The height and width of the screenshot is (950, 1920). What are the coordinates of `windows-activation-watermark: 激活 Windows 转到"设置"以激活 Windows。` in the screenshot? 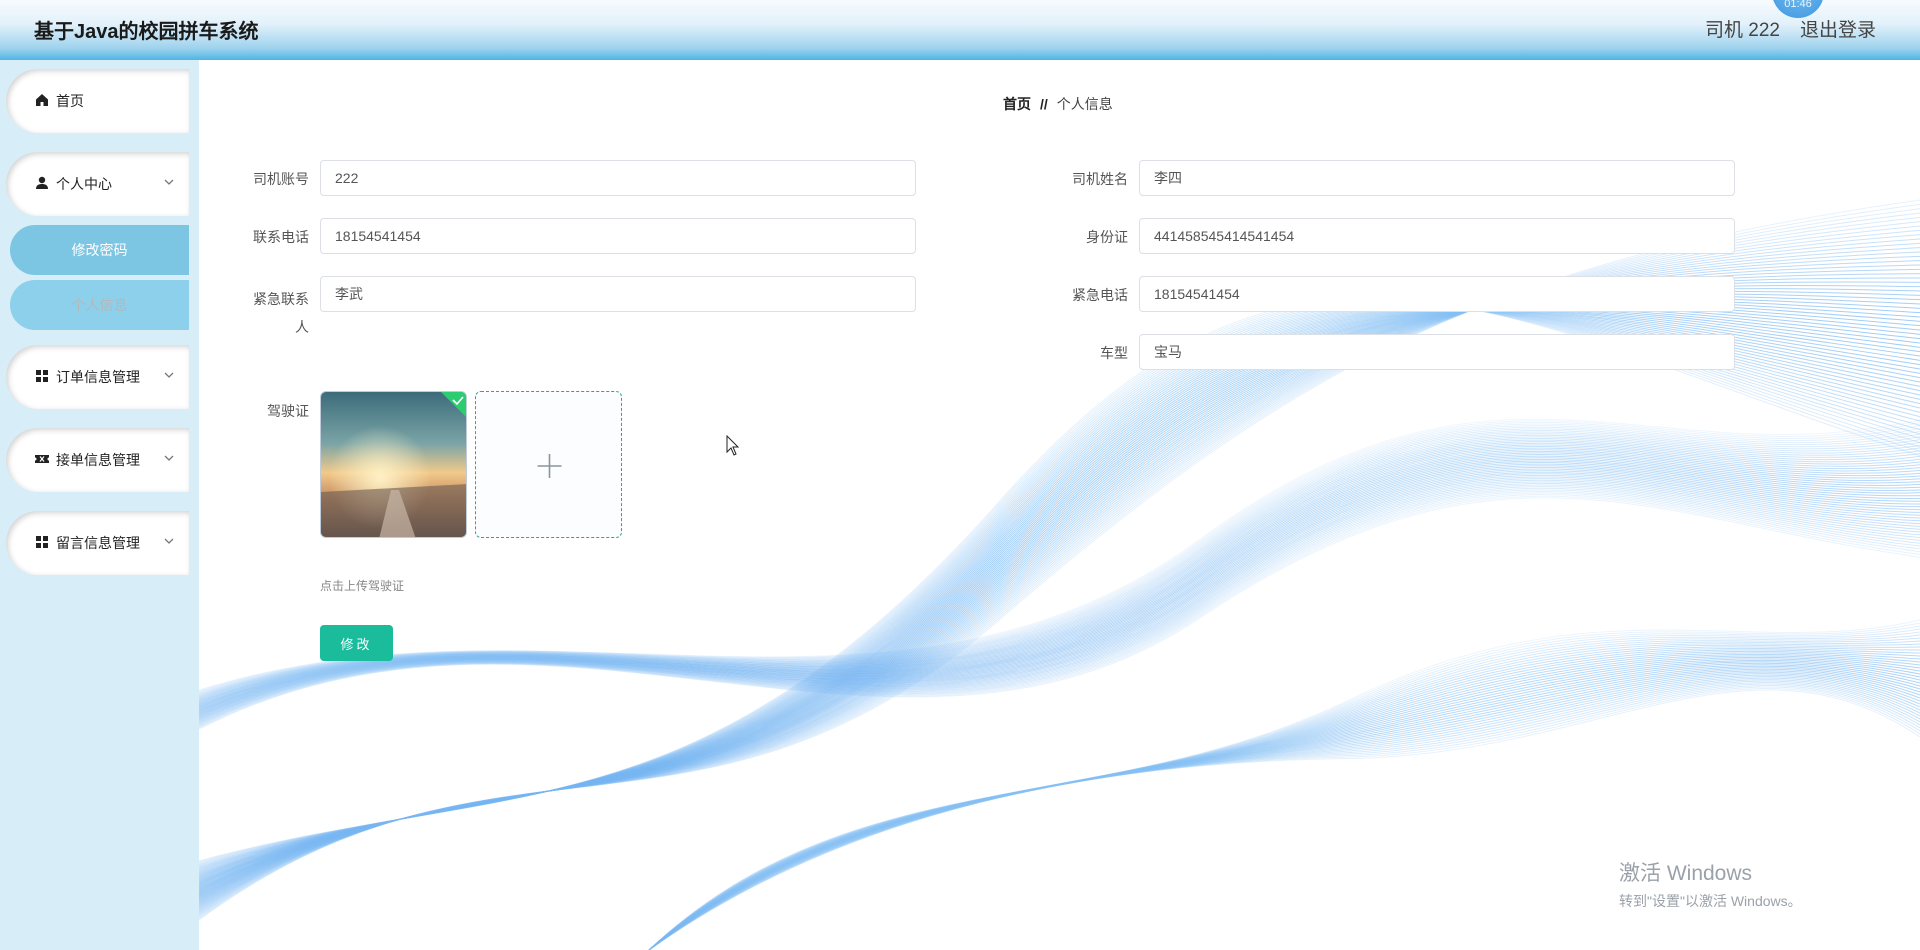 It's located at (1710, 884).